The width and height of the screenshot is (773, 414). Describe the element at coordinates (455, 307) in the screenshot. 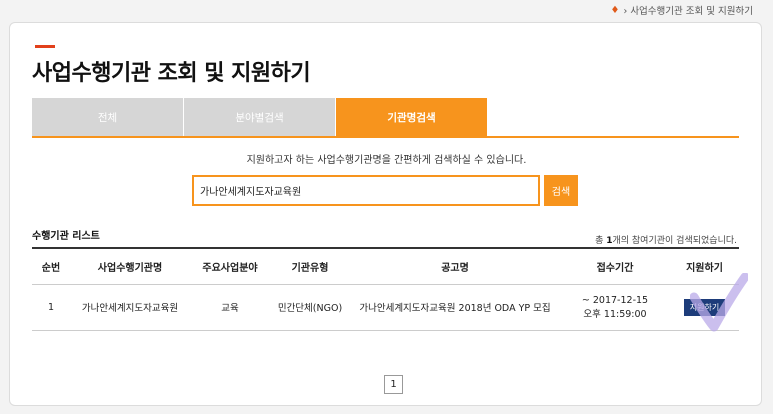

I see `cell-notice: 가나안세계지도자교육원 2018년 ODA YP 모집` at that location.